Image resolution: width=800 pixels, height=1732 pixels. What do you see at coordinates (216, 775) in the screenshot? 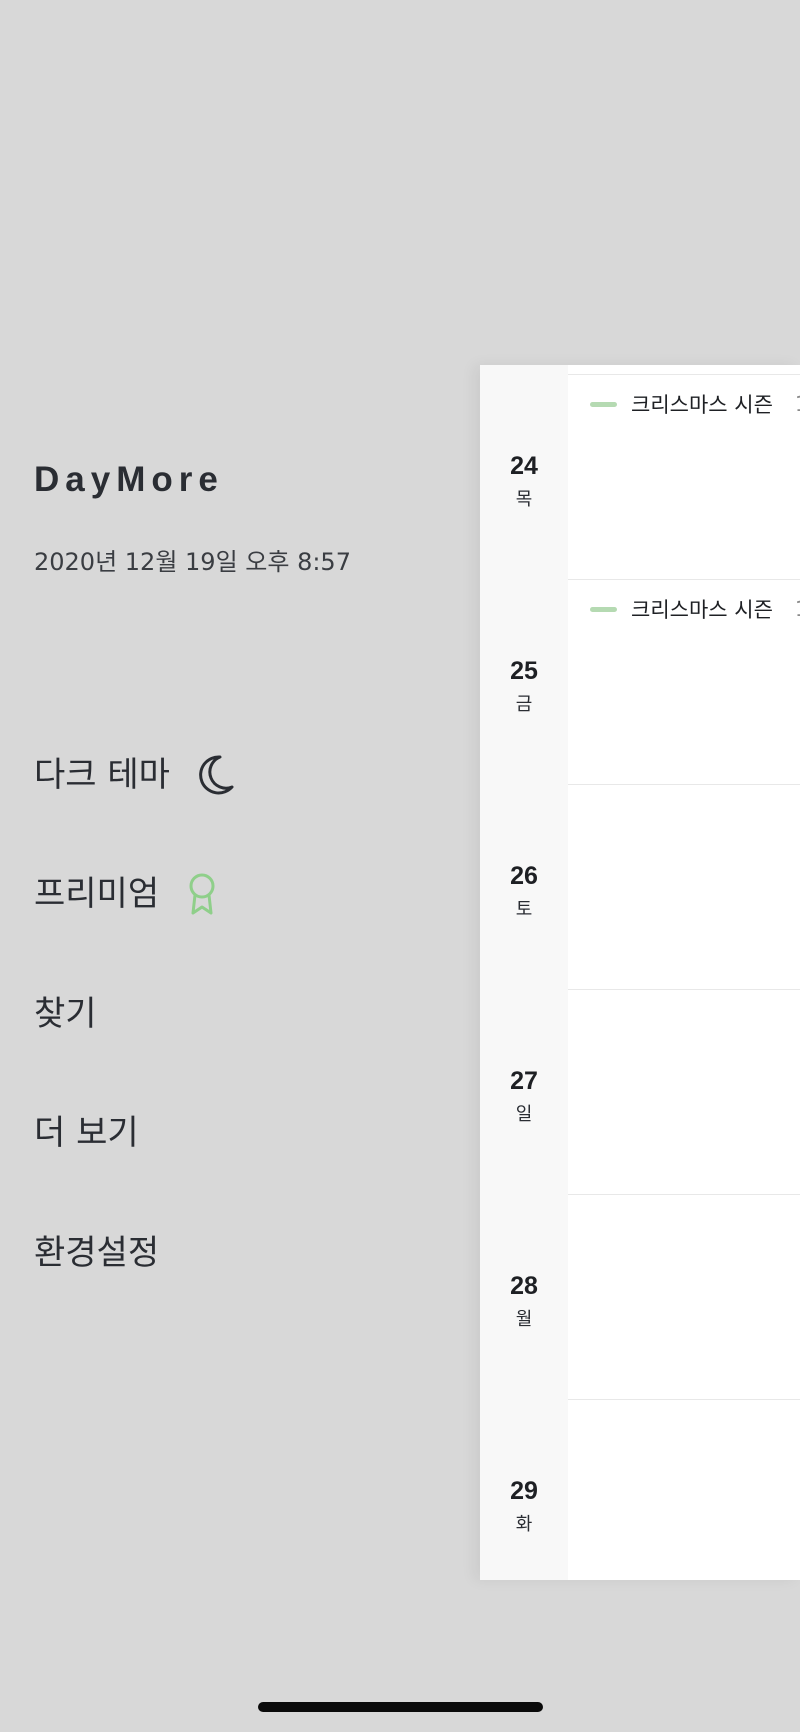
I see `moon-icon` at bounding box center [216, 775].